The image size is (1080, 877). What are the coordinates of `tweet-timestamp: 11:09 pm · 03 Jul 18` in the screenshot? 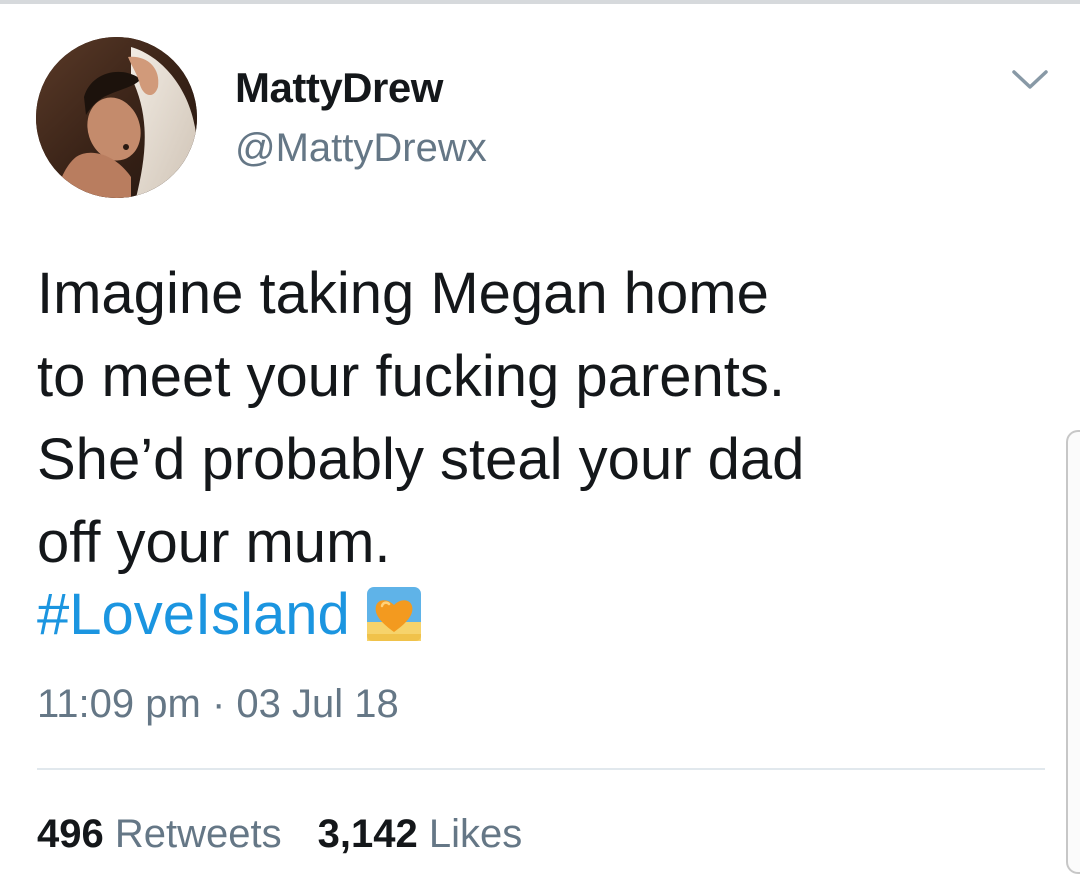 It's located at (218, 704).